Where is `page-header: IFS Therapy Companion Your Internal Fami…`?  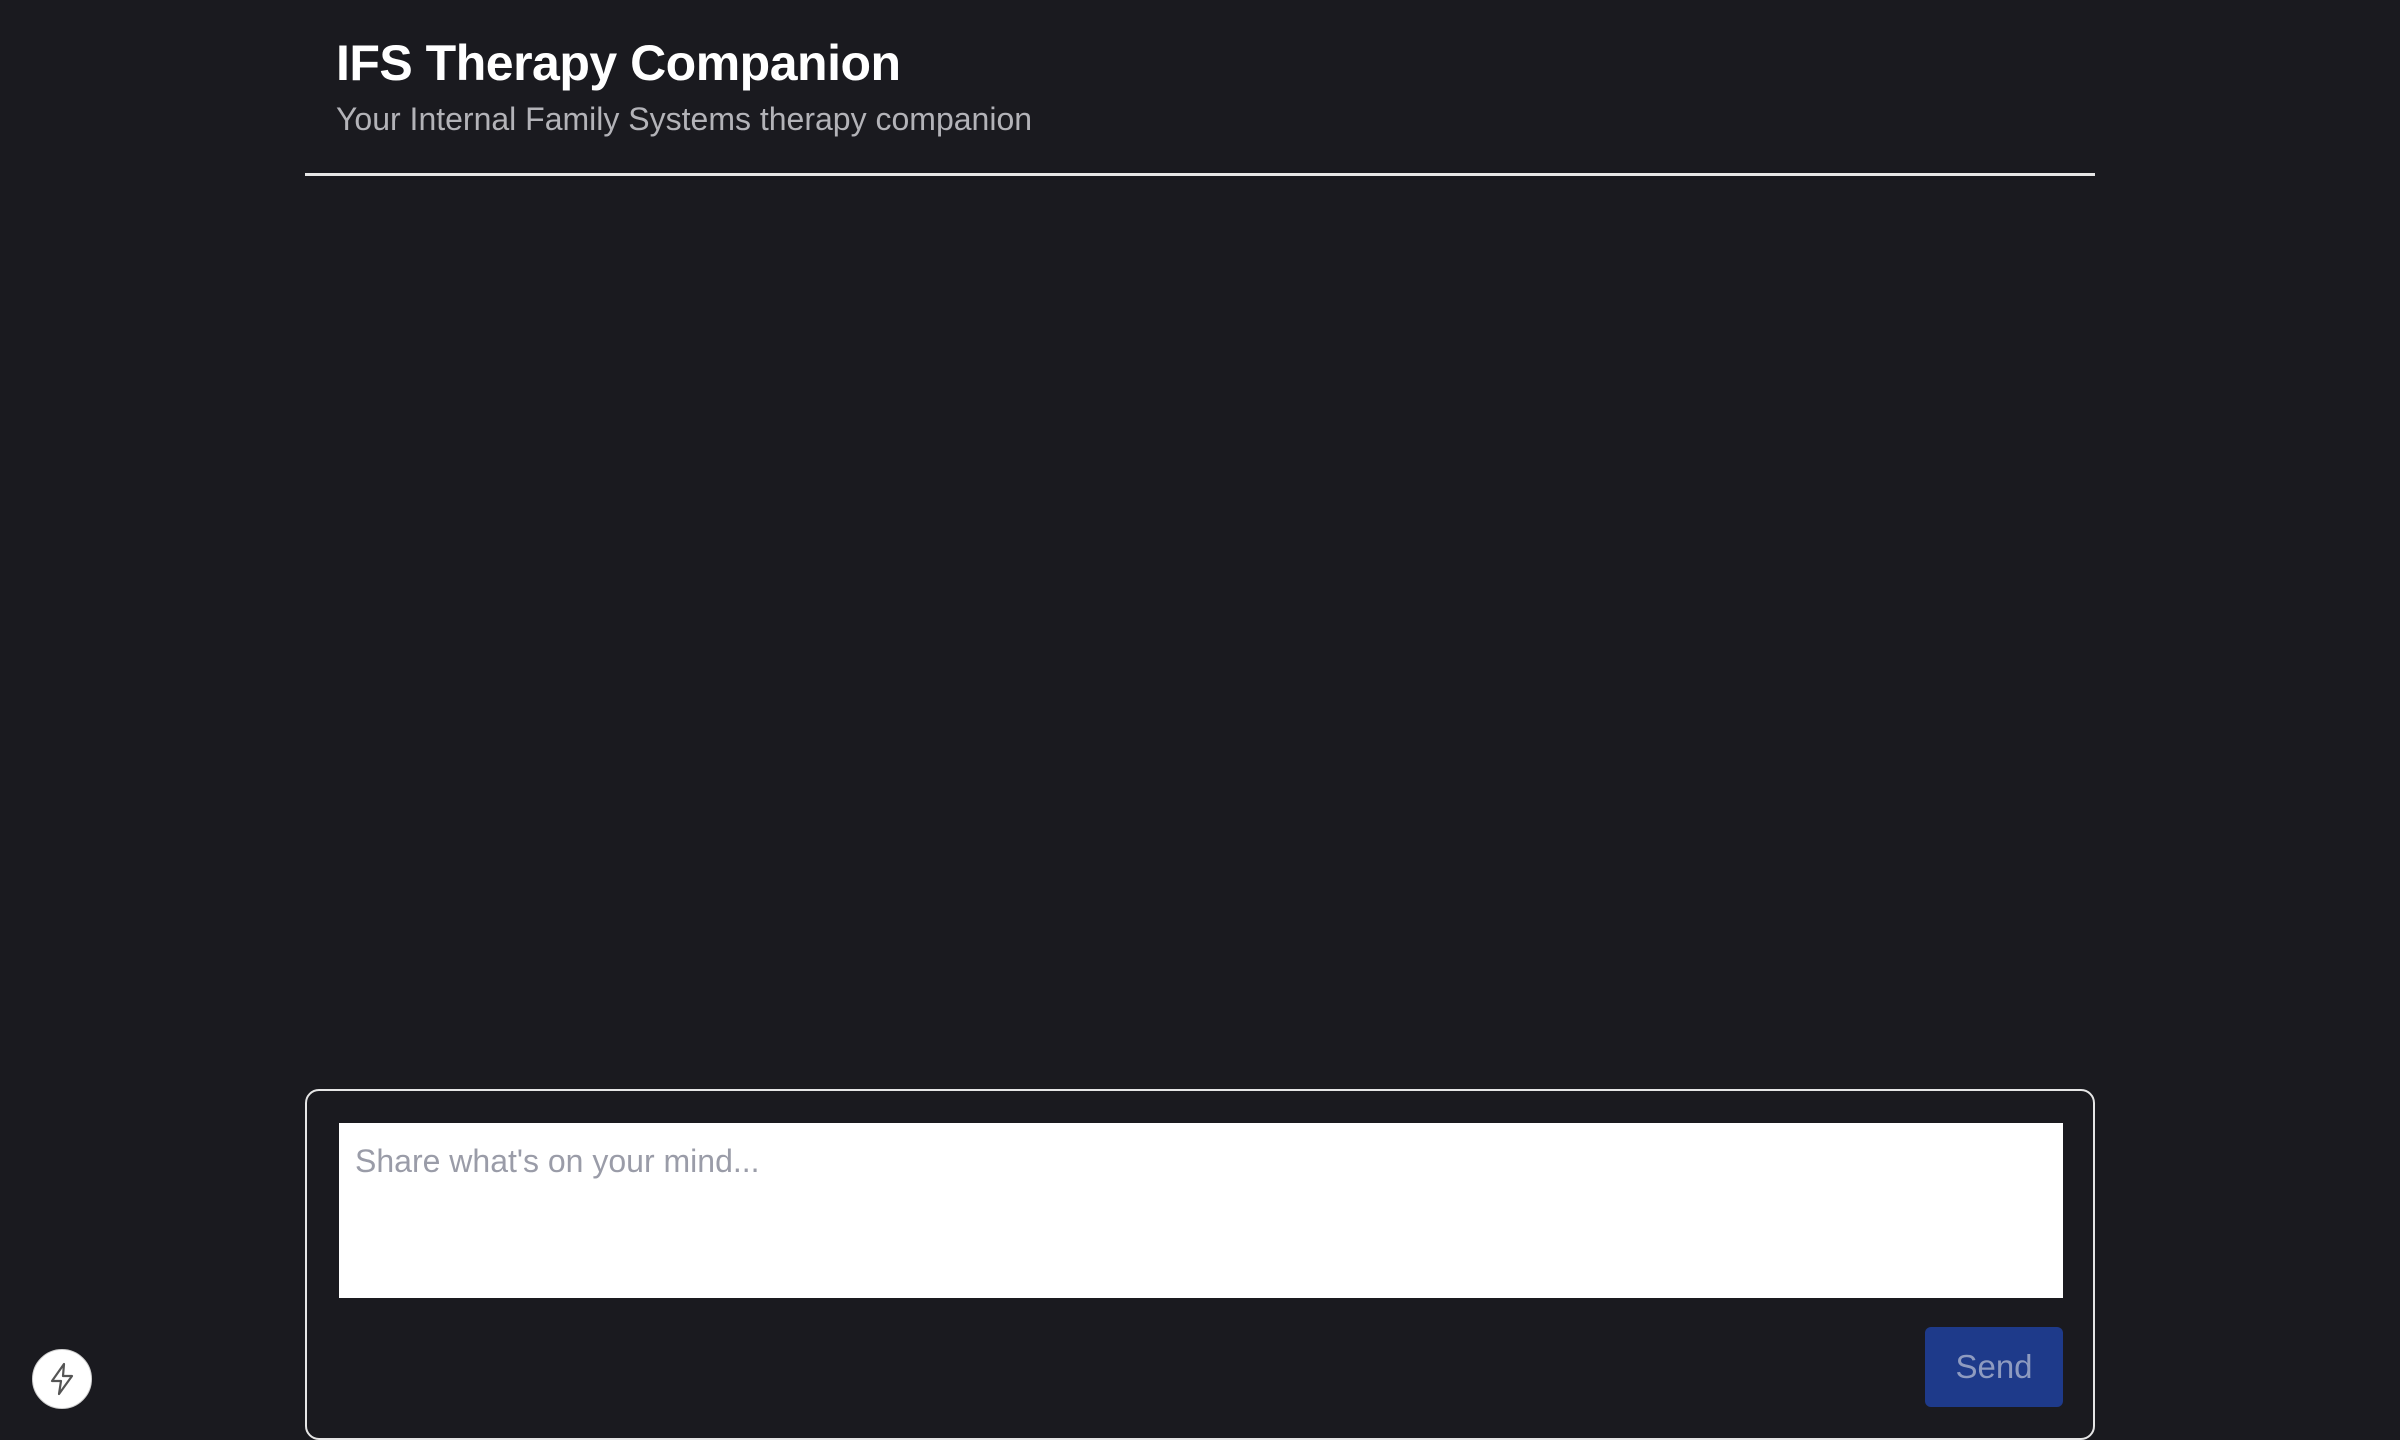
page-header: IFS Therapy Companion Your Internal Fami… is located at coordinates (1200, 88).